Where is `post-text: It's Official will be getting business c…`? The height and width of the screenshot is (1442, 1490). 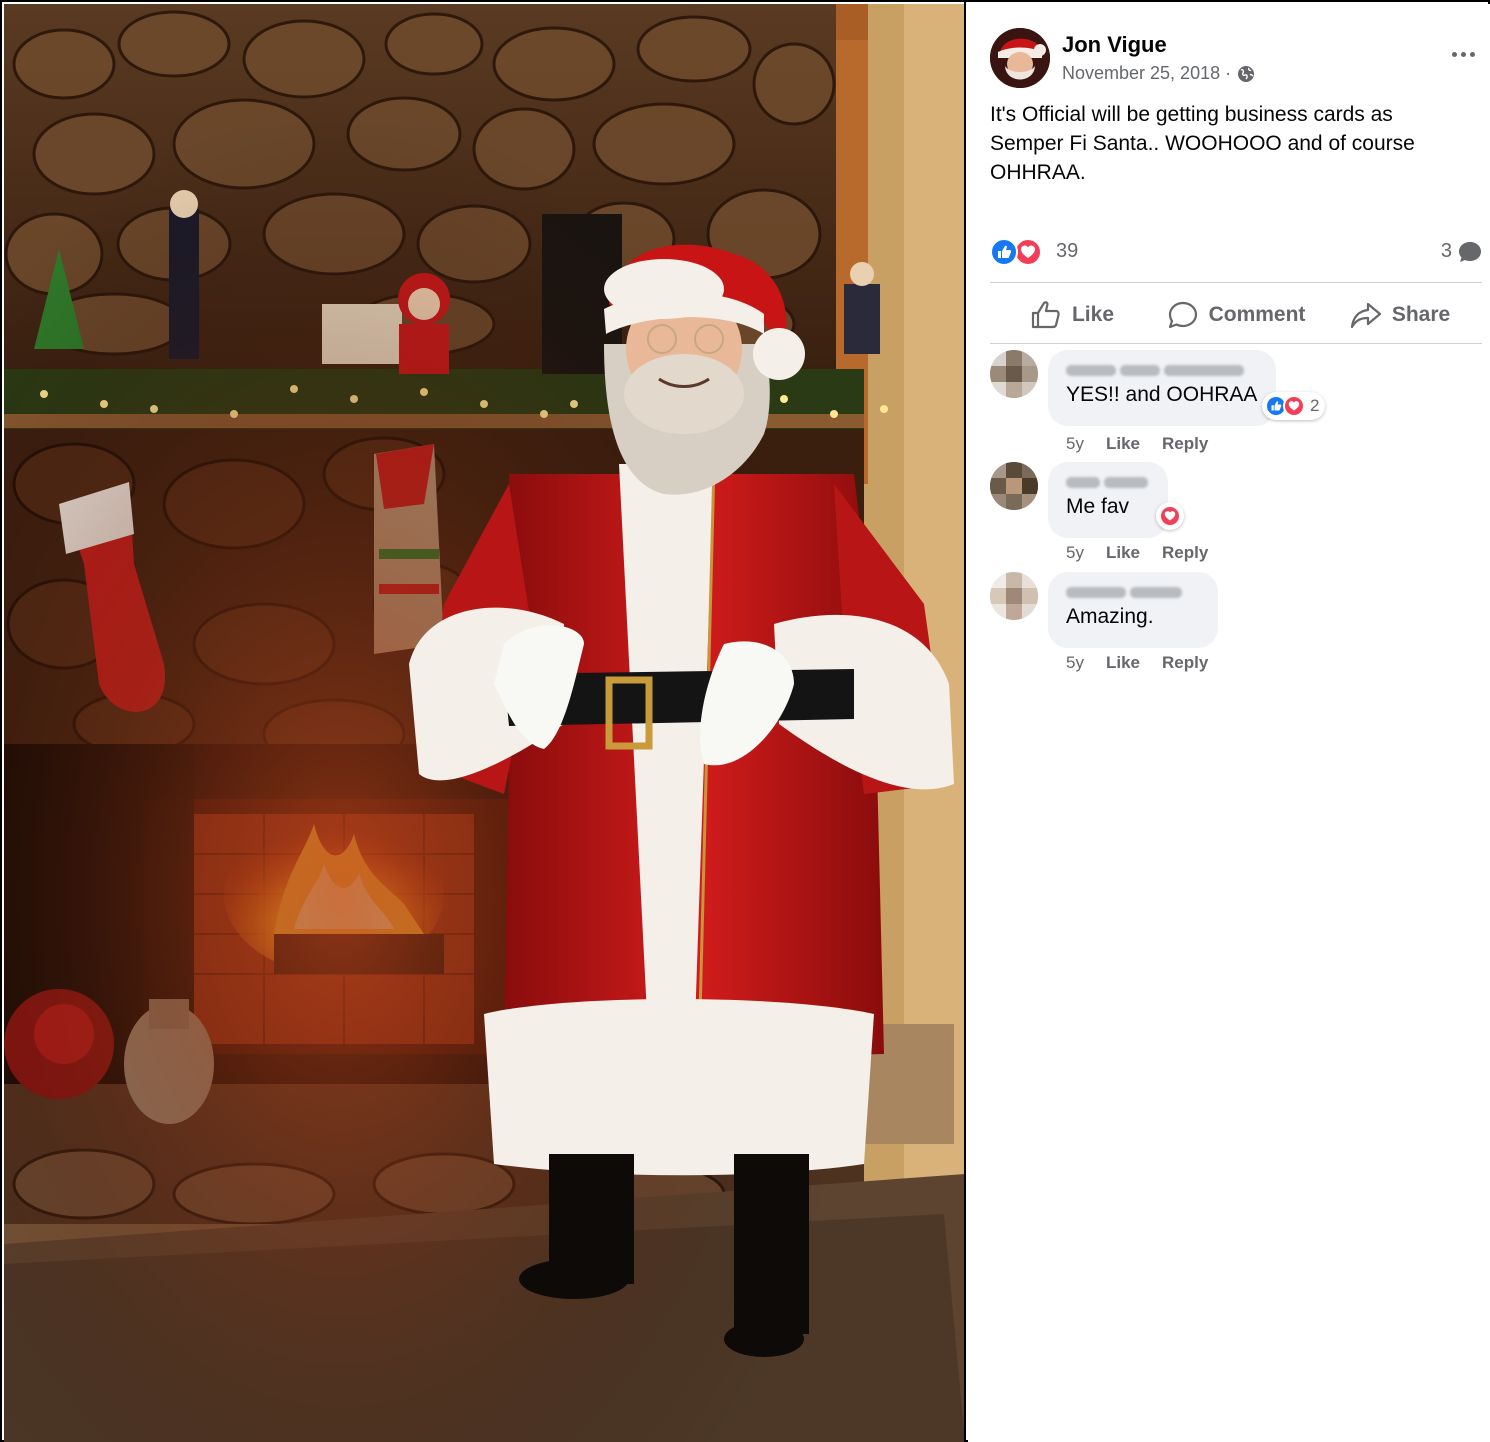
post-text: It's Official will be getting business c… is located at coordinates (1202, 143).